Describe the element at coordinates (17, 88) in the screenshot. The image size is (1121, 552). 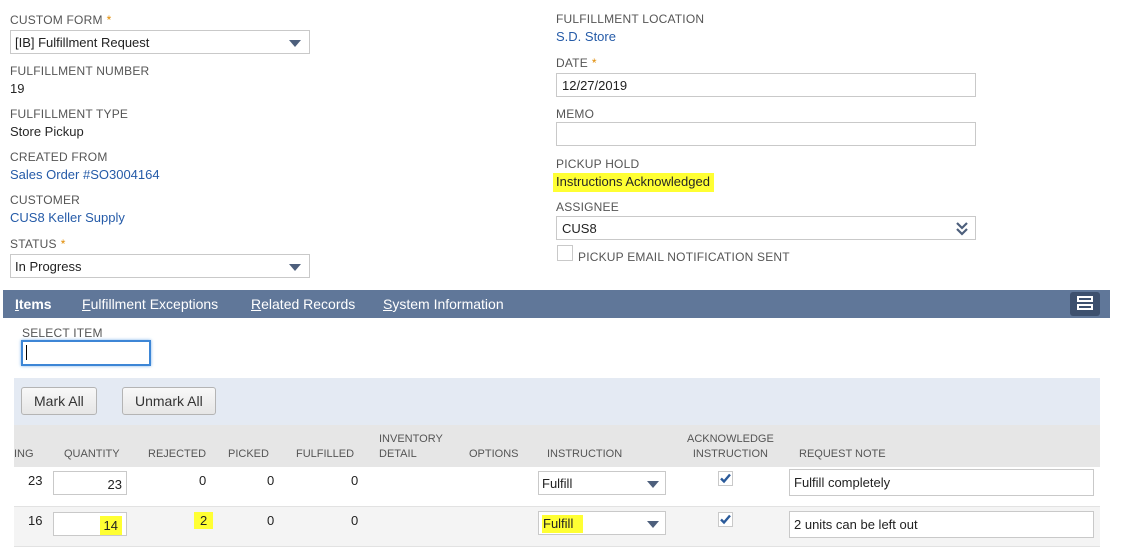
I see `fulfillment-number-value: 19` at that location.